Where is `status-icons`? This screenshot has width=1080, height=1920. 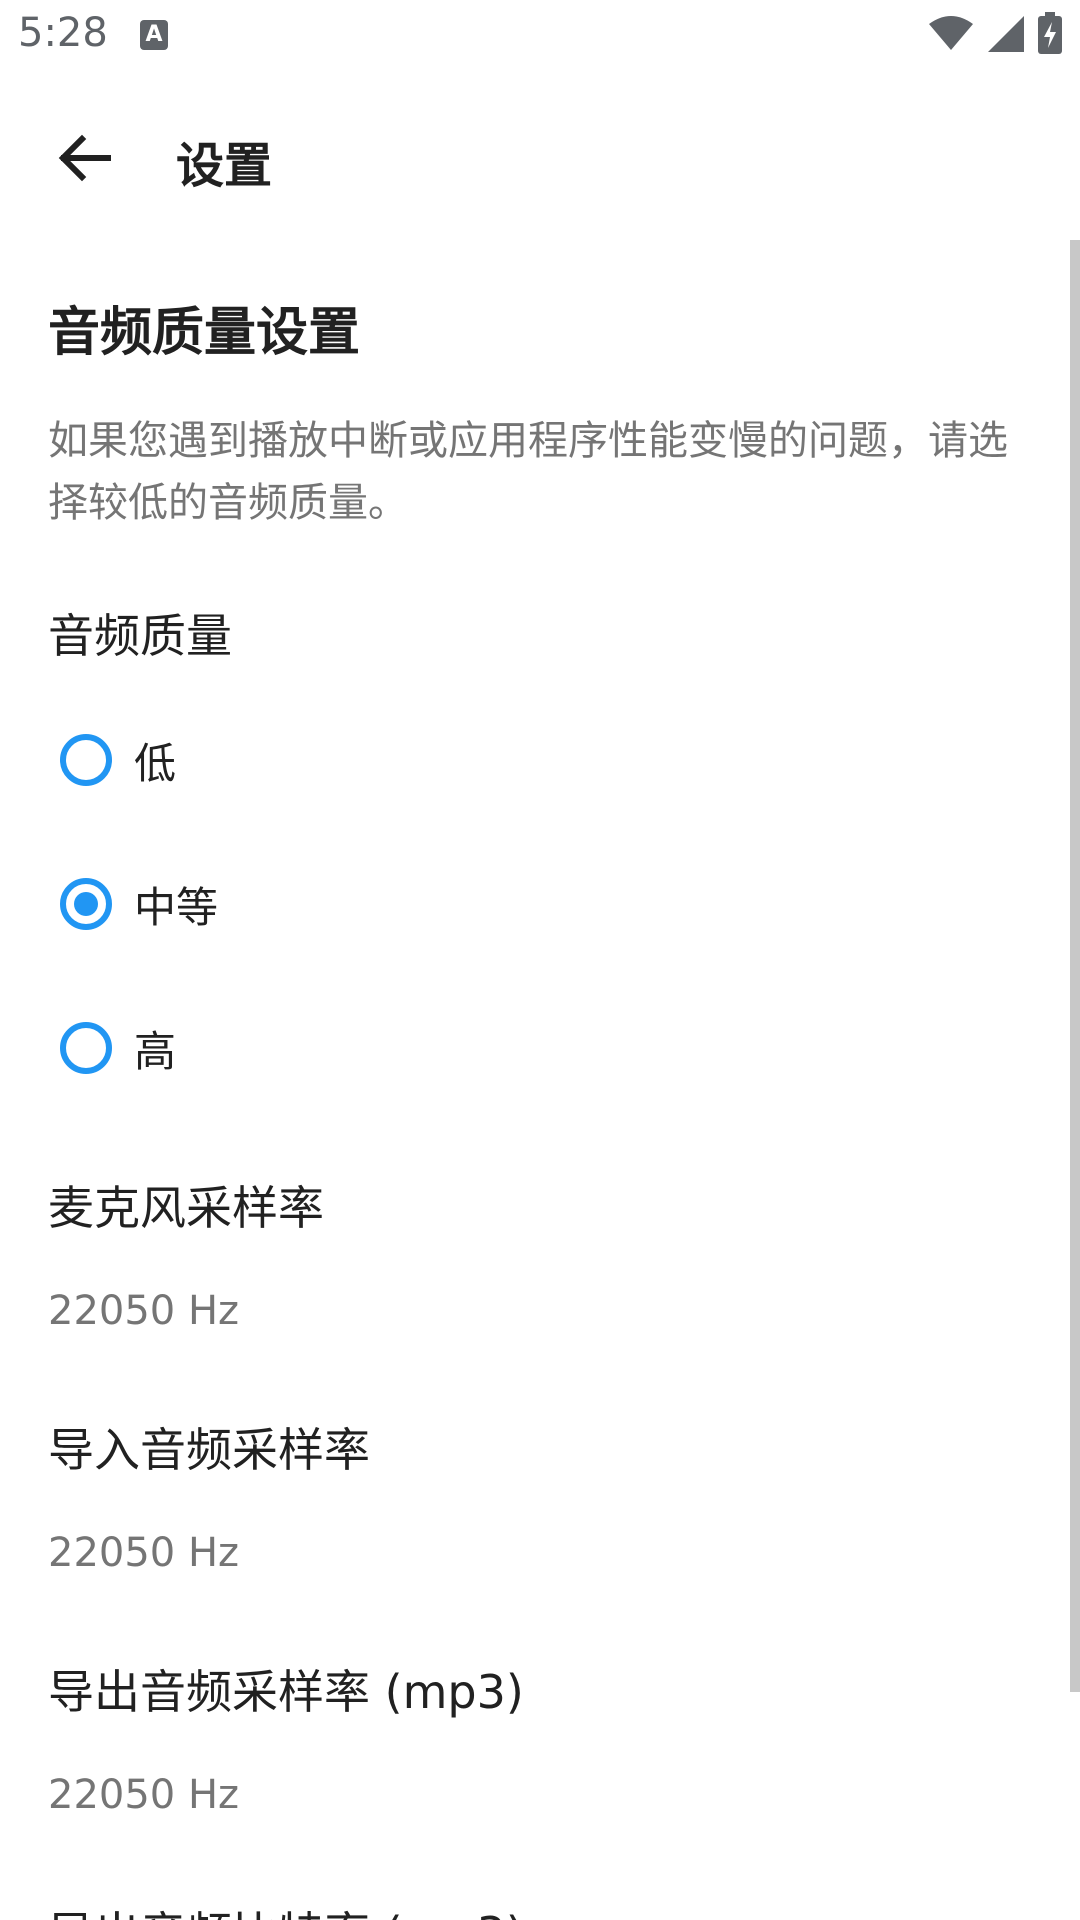 status-icons is located at coordinates (995, 35).